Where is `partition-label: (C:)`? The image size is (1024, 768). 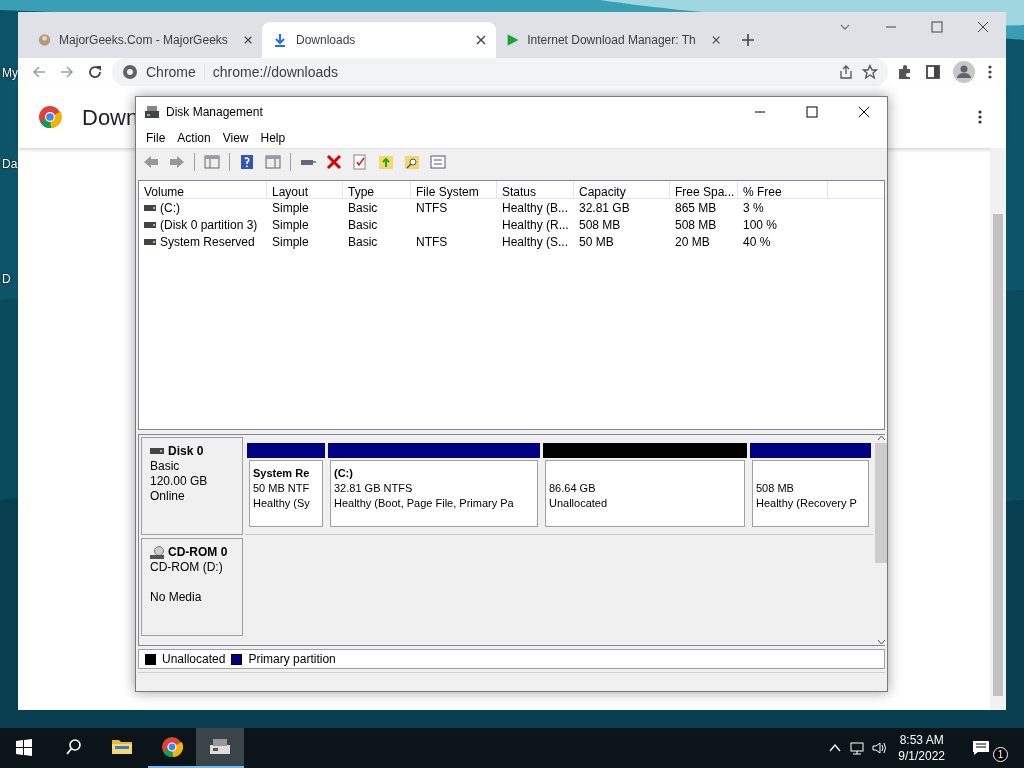
partition-label: (C:) is located at coordinates (343, 473).